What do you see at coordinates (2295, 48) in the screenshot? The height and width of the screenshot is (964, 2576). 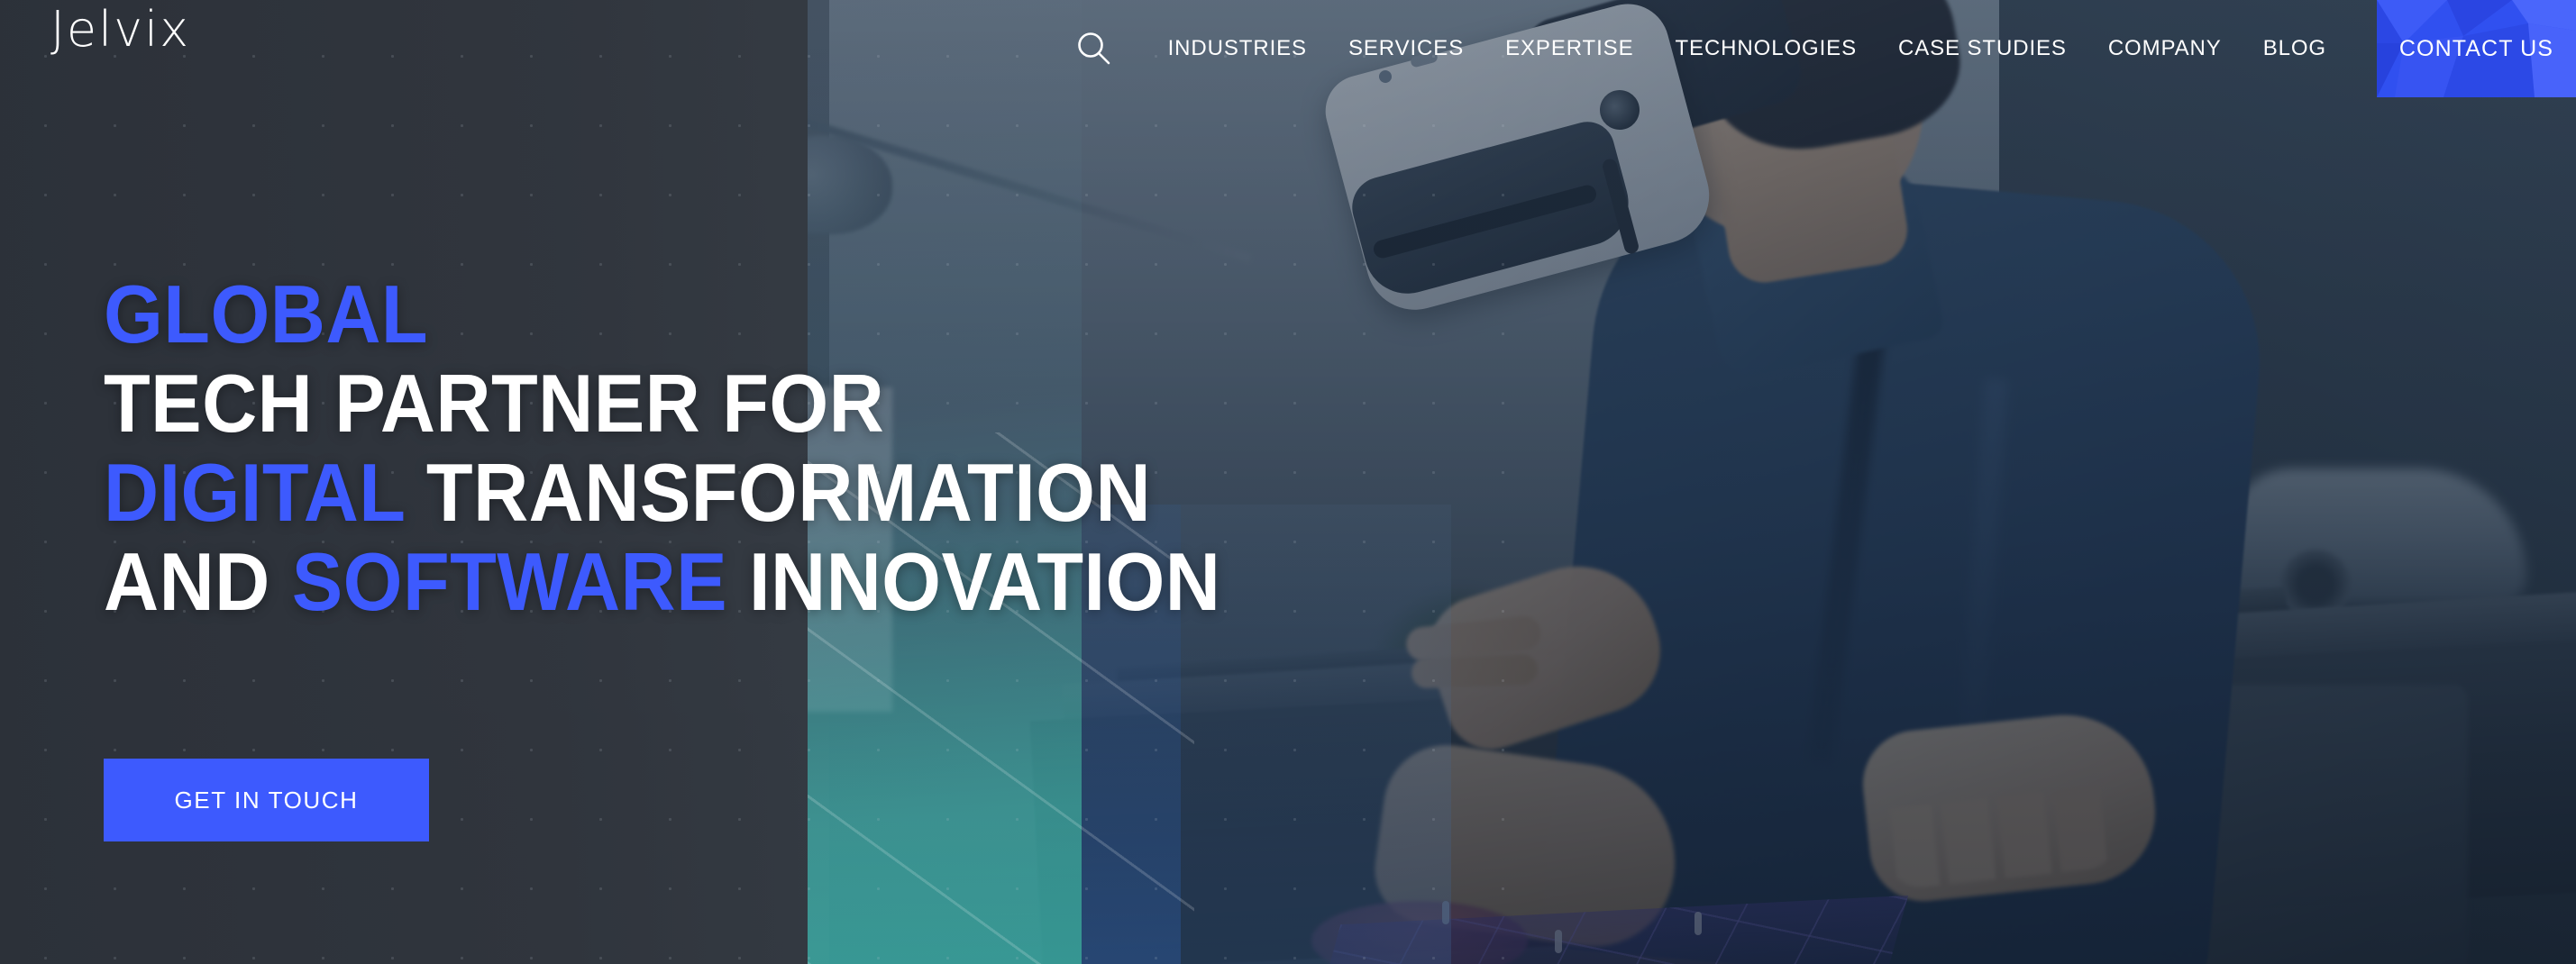 I see `nav-item-blog: BLOG` at bounding box center [2295, 48].